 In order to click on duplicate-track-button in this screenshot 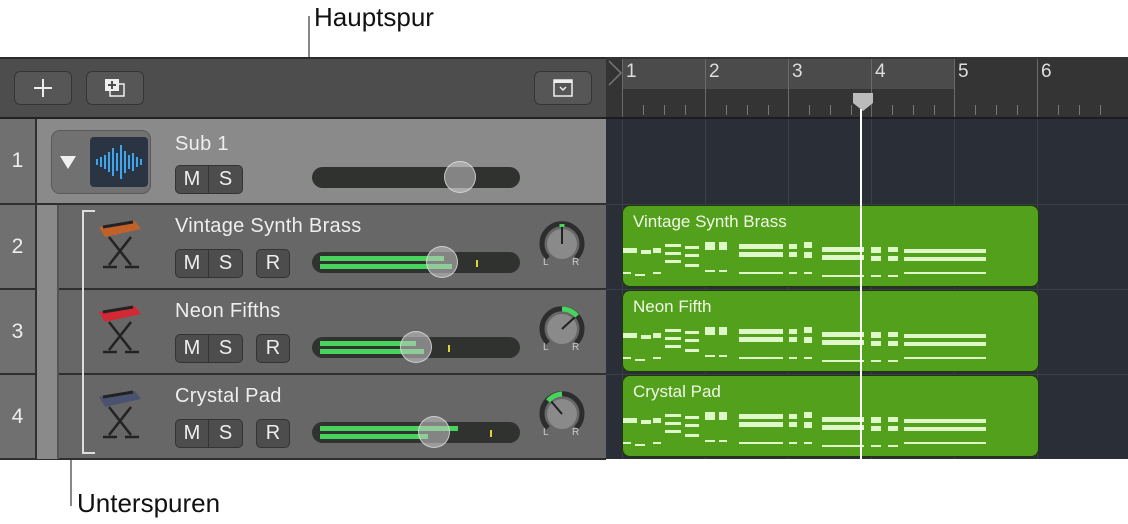, I will do `click(115, 88)`.